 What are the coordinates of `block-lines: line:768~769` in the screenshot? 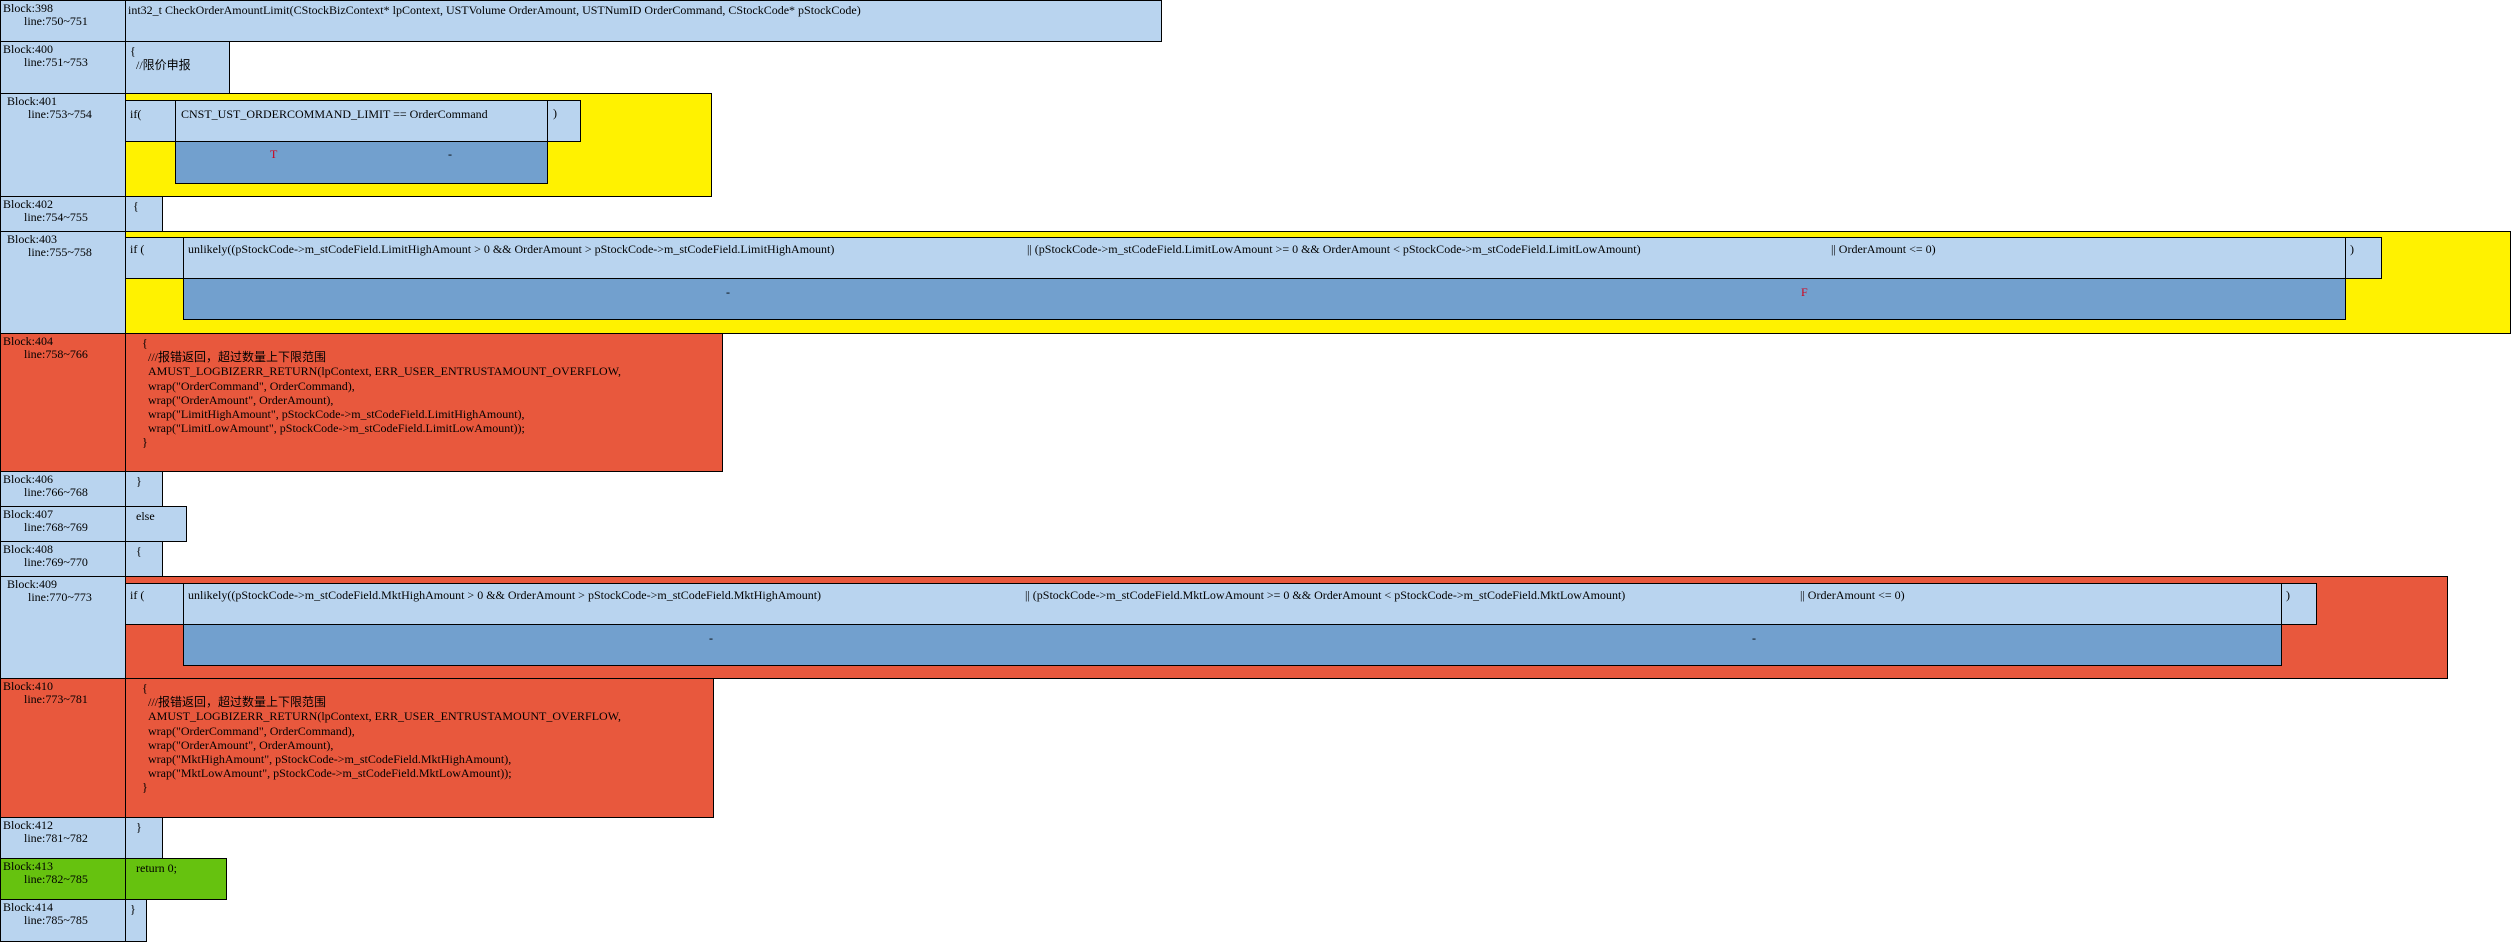 It's located at (56, 527).